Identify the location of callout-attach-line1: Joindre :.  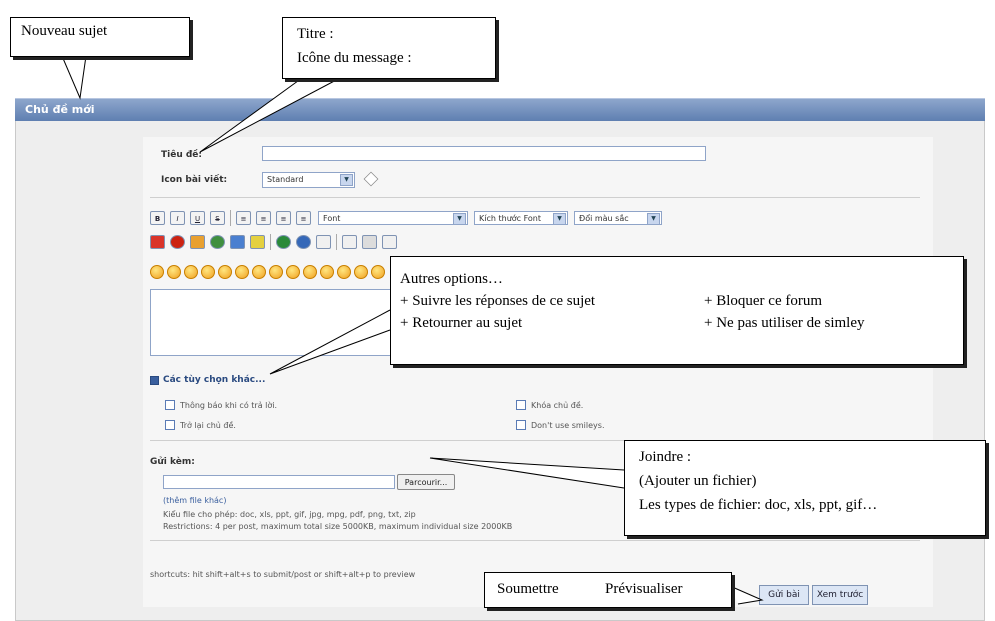
(665, 457).